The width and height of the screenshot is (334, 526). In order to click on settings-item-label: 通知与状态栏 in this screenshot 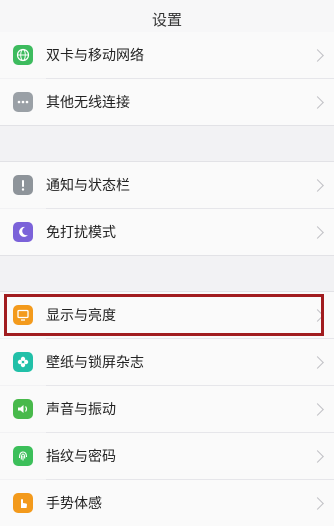, I will do `click(88, 186)`.